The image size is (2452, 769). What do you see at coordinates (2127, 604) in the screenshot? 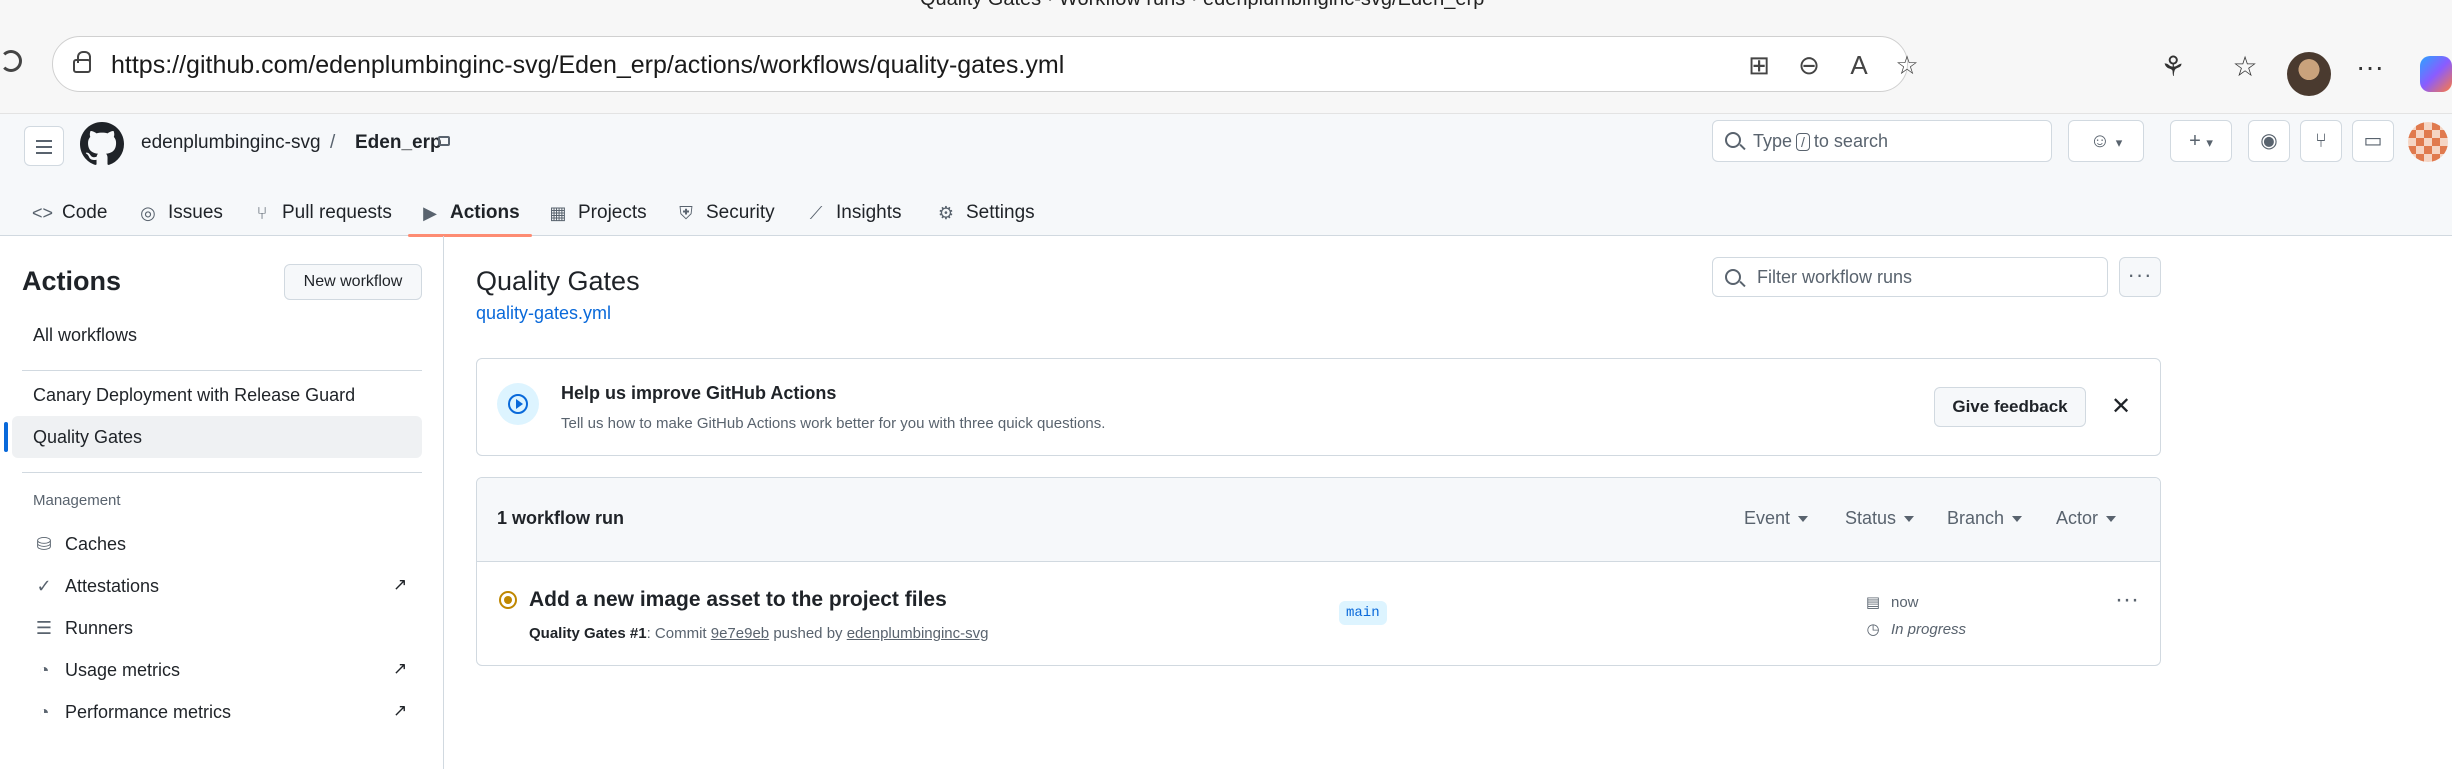
I see `run-more-options-button: ···` at bounding box center [2127, 604].